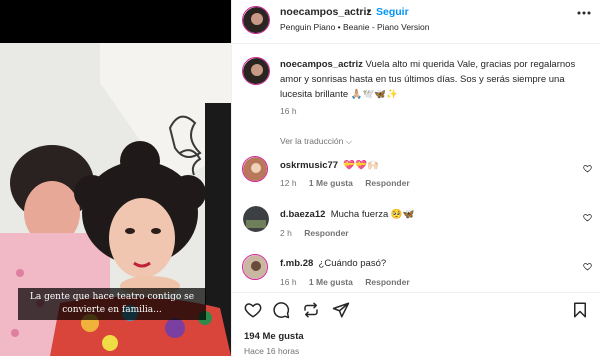 The width and height of the screenshot is (600, 356). I want to click on comment-body: ¿Cuándo pasó?, so click(352, 263).